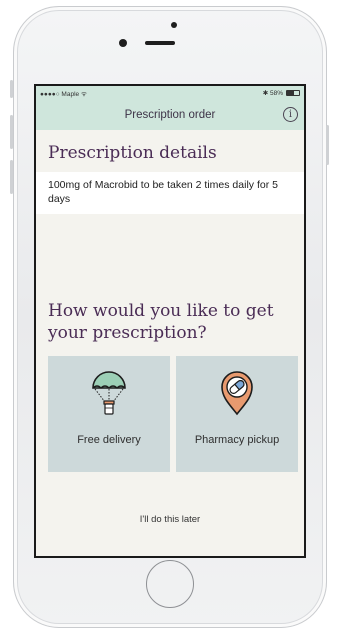 The image size is (338, 630). I want to click on home-button, so click(170, 584).